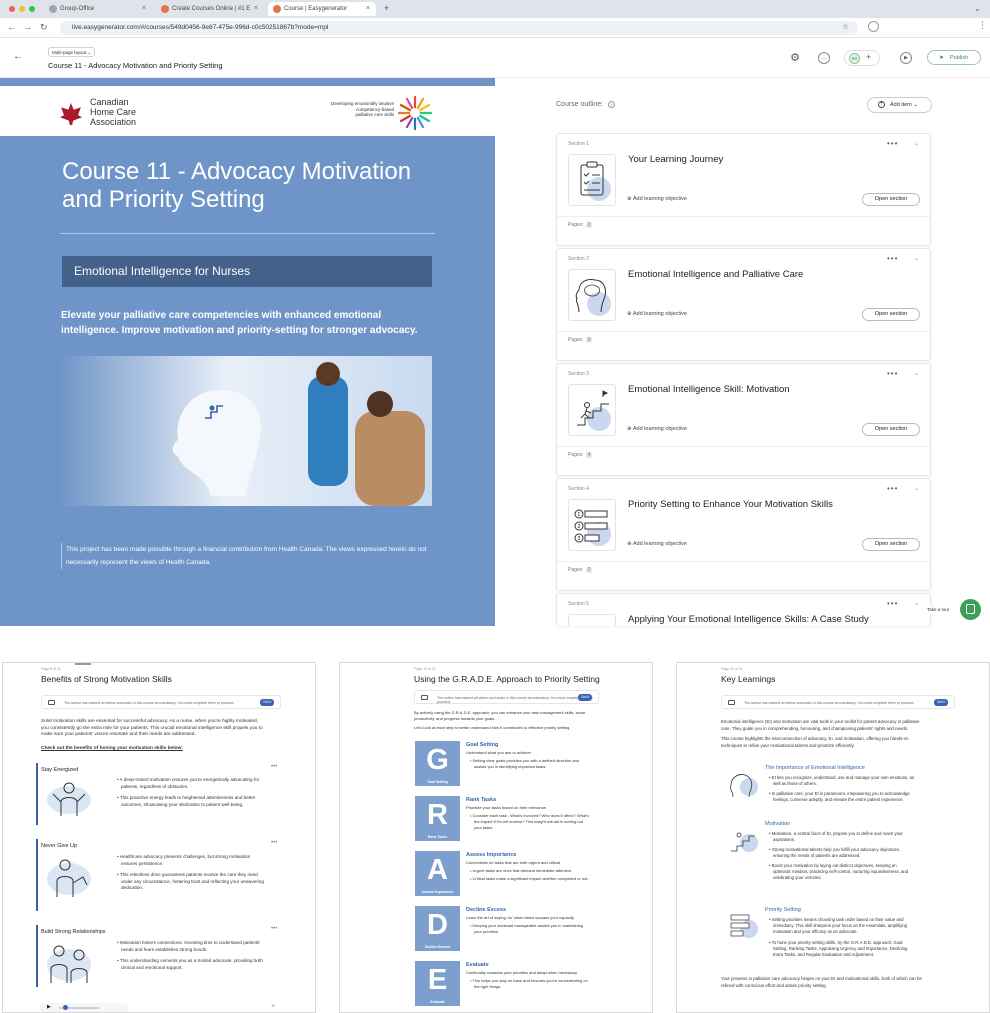 This screenshot has width=990, height=1013. What do you see at coordinates (322, 9) in the screenshot?
I see `browser-tab-active: Course | Easygenerator ×` at bounding box center [322, 9].